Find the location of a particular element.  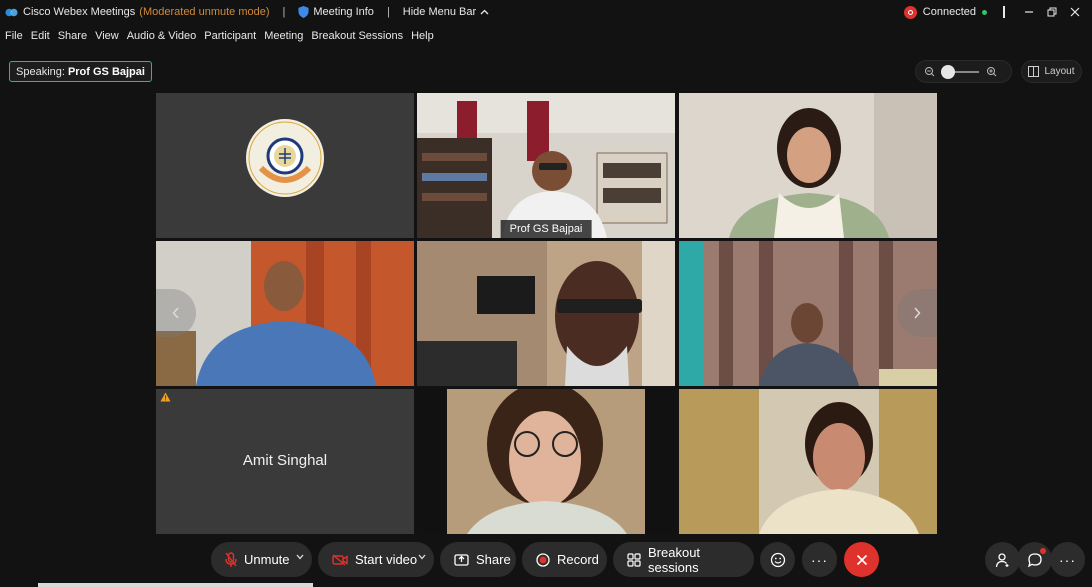

app-title: Cisco Webex Meetings is located at coordinates (79, 12).